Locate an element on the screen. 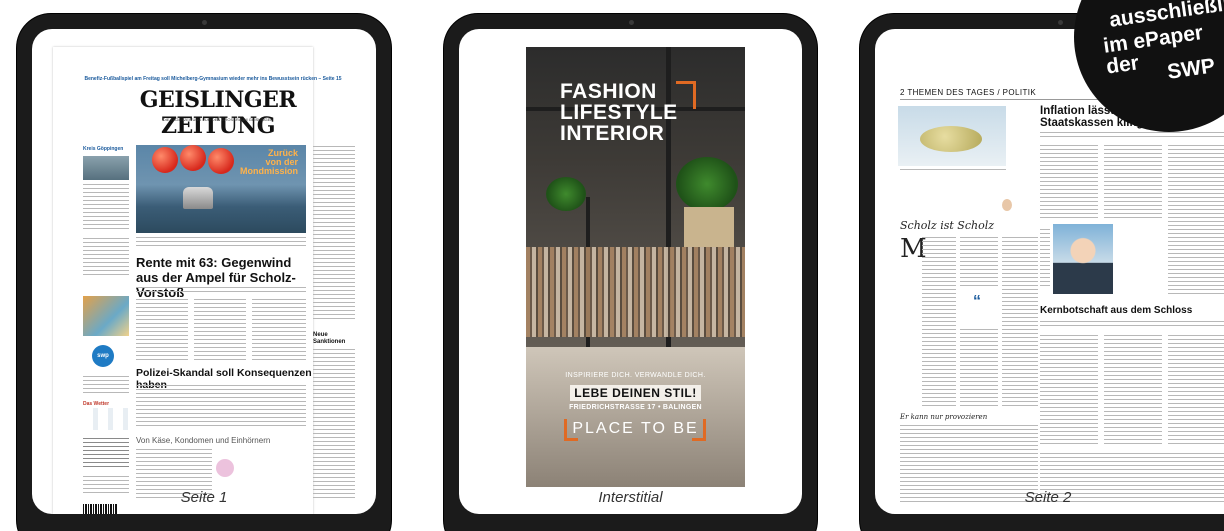 The width and height of the screenshot is (1224, 531). weather-widget is located at coordinates (106, 419).